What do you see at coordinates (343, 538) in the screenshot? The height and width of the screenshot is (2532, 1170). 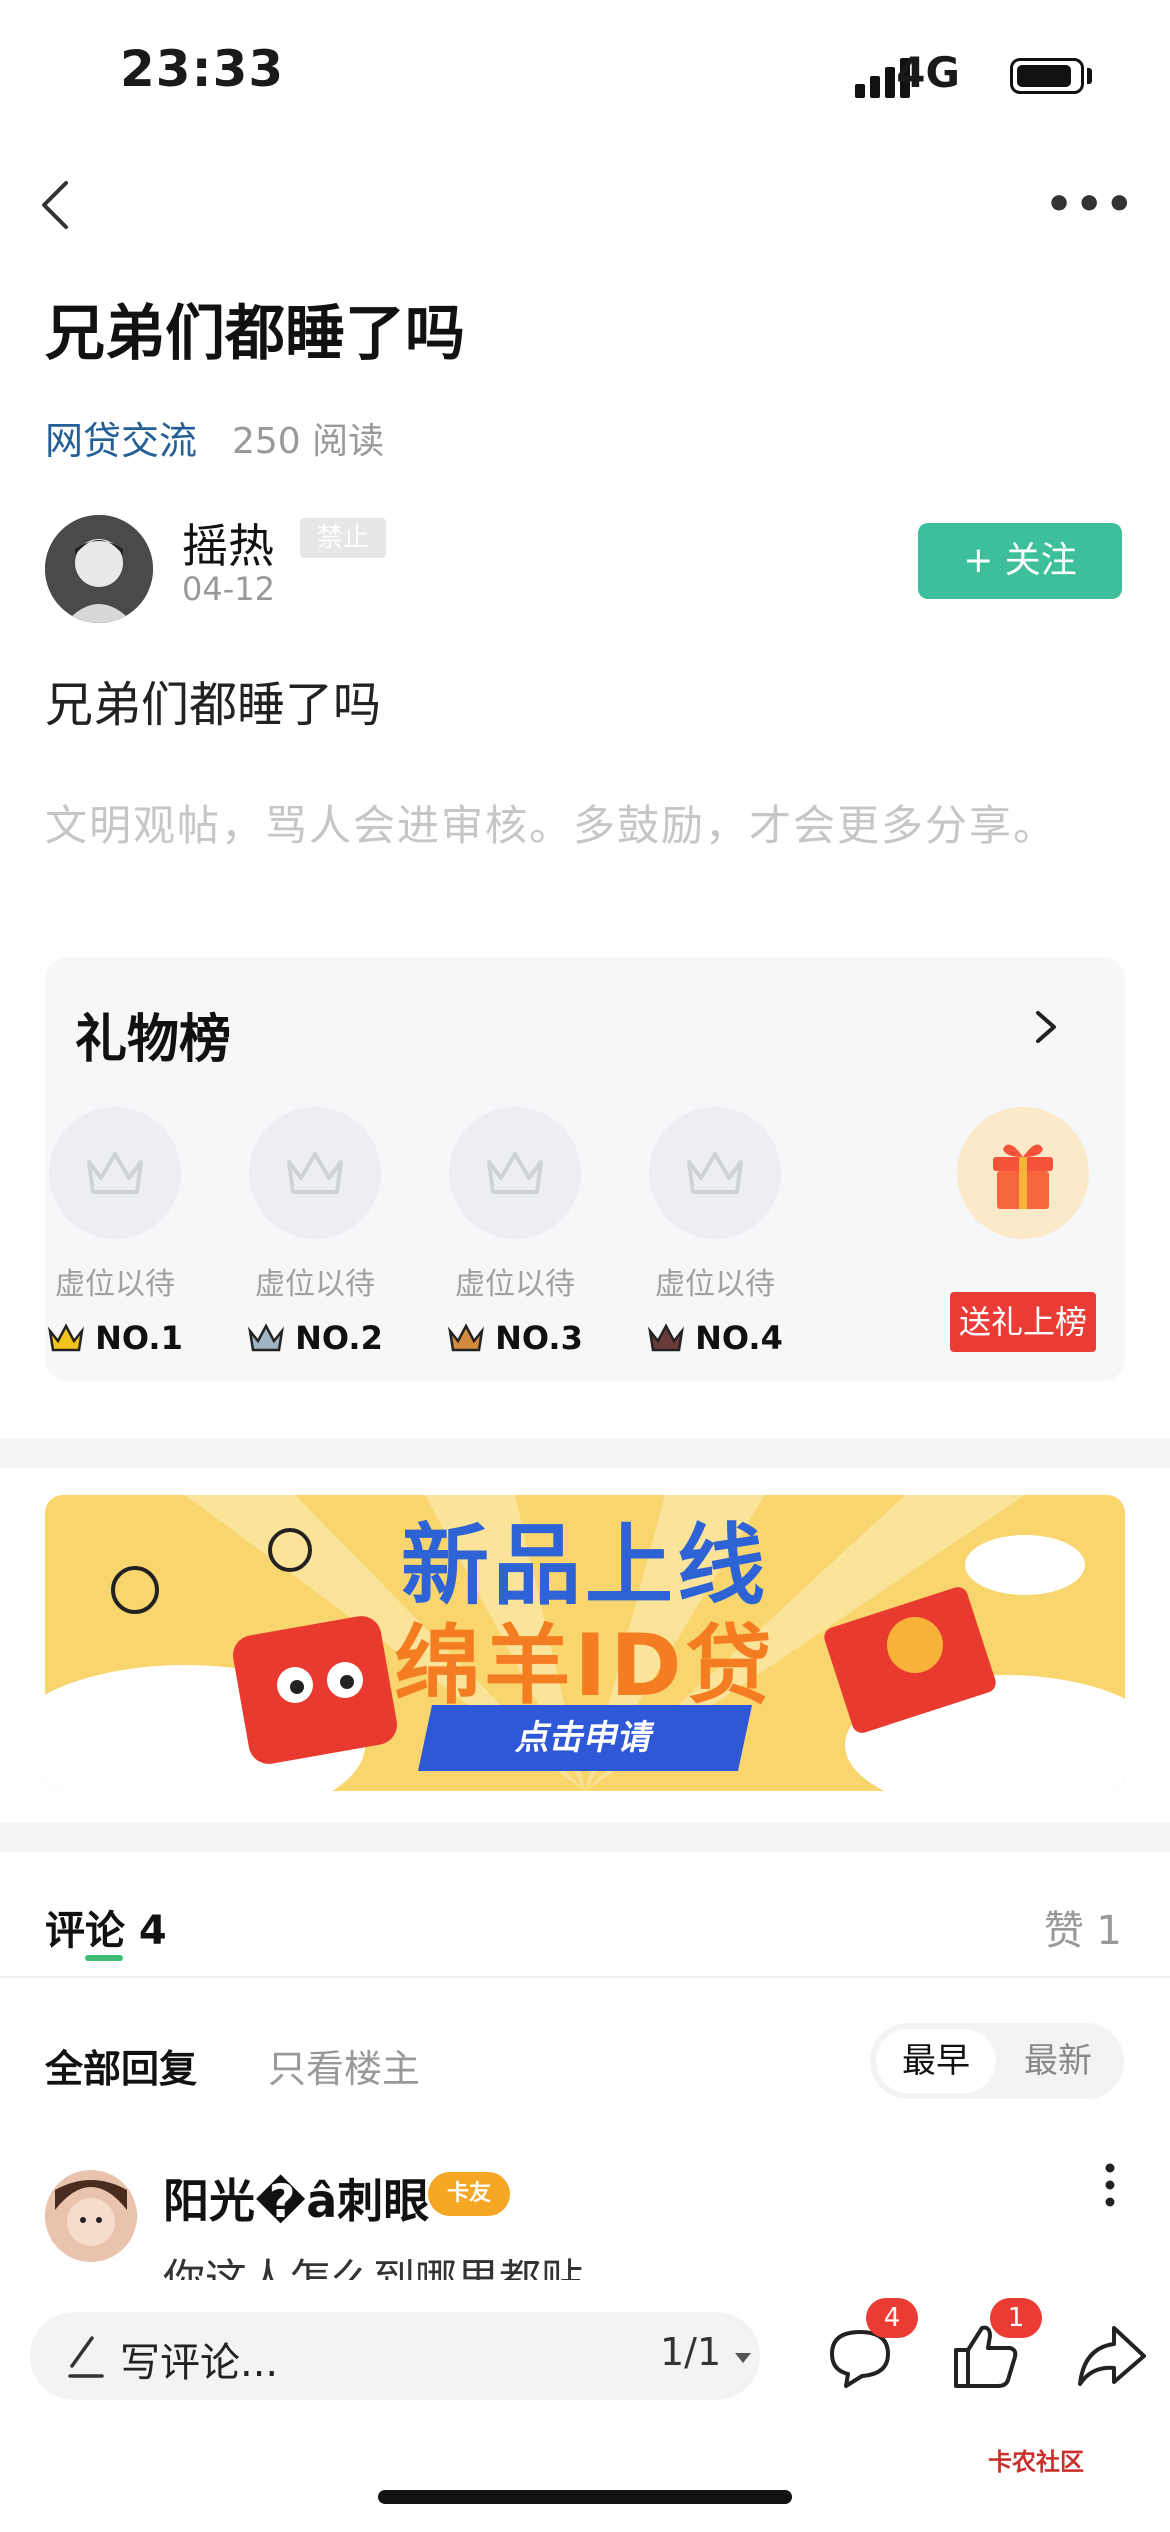 I see `status-badge: 禁止` at bounding box center [343, 538].